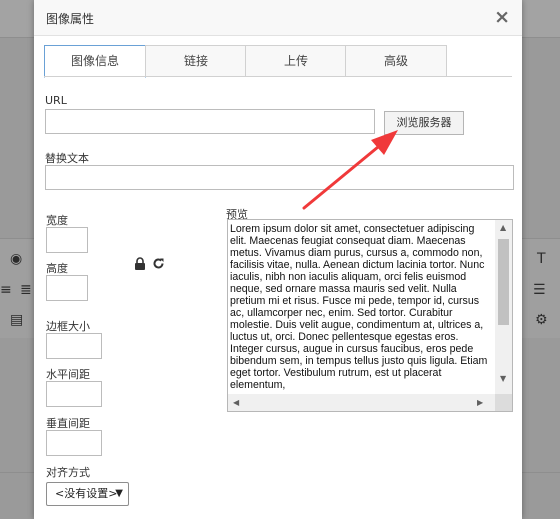 This screenshot has width=560, height=519. Describe the element at coordinates (140, 265) in the screenshot. I see `lock-icon` at that location.